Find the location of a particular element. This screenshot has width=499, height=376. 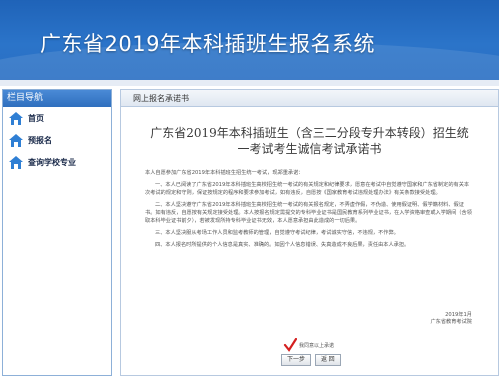

document-title-line1: 广东省2019年本科插班生（含三二分段专升本转段）招生统 is located at coordinates (309, 133).